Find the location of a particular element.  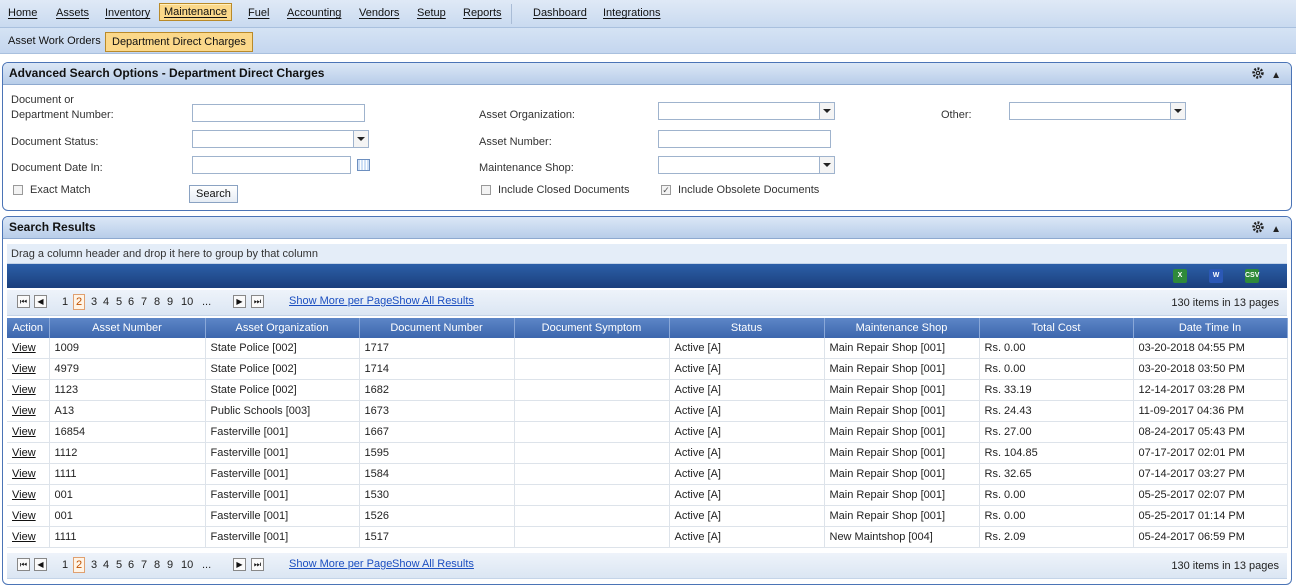

exact-match-checkbox is located at coordinates (18, 190).